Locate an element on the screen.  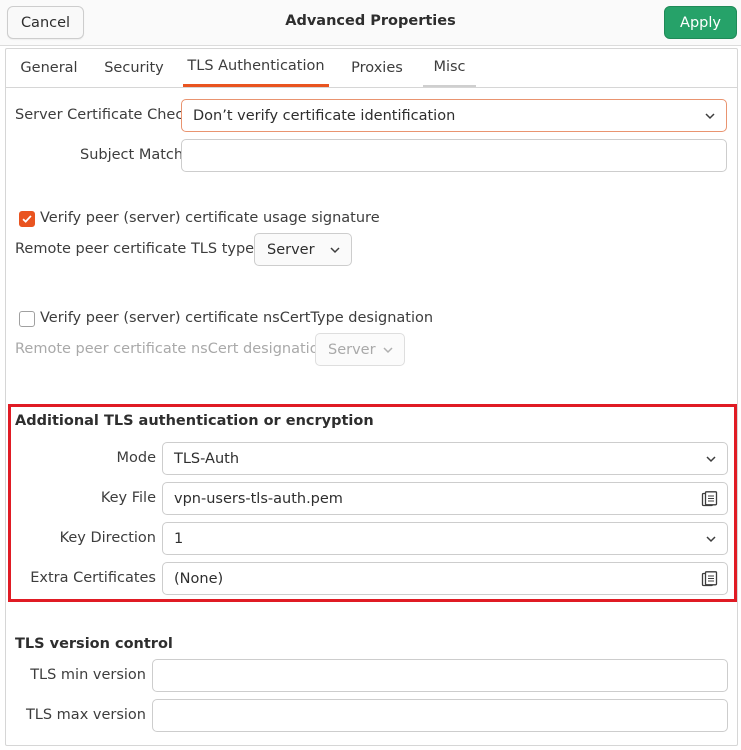
mode-label: Mode is located at coordinates (136, 458).